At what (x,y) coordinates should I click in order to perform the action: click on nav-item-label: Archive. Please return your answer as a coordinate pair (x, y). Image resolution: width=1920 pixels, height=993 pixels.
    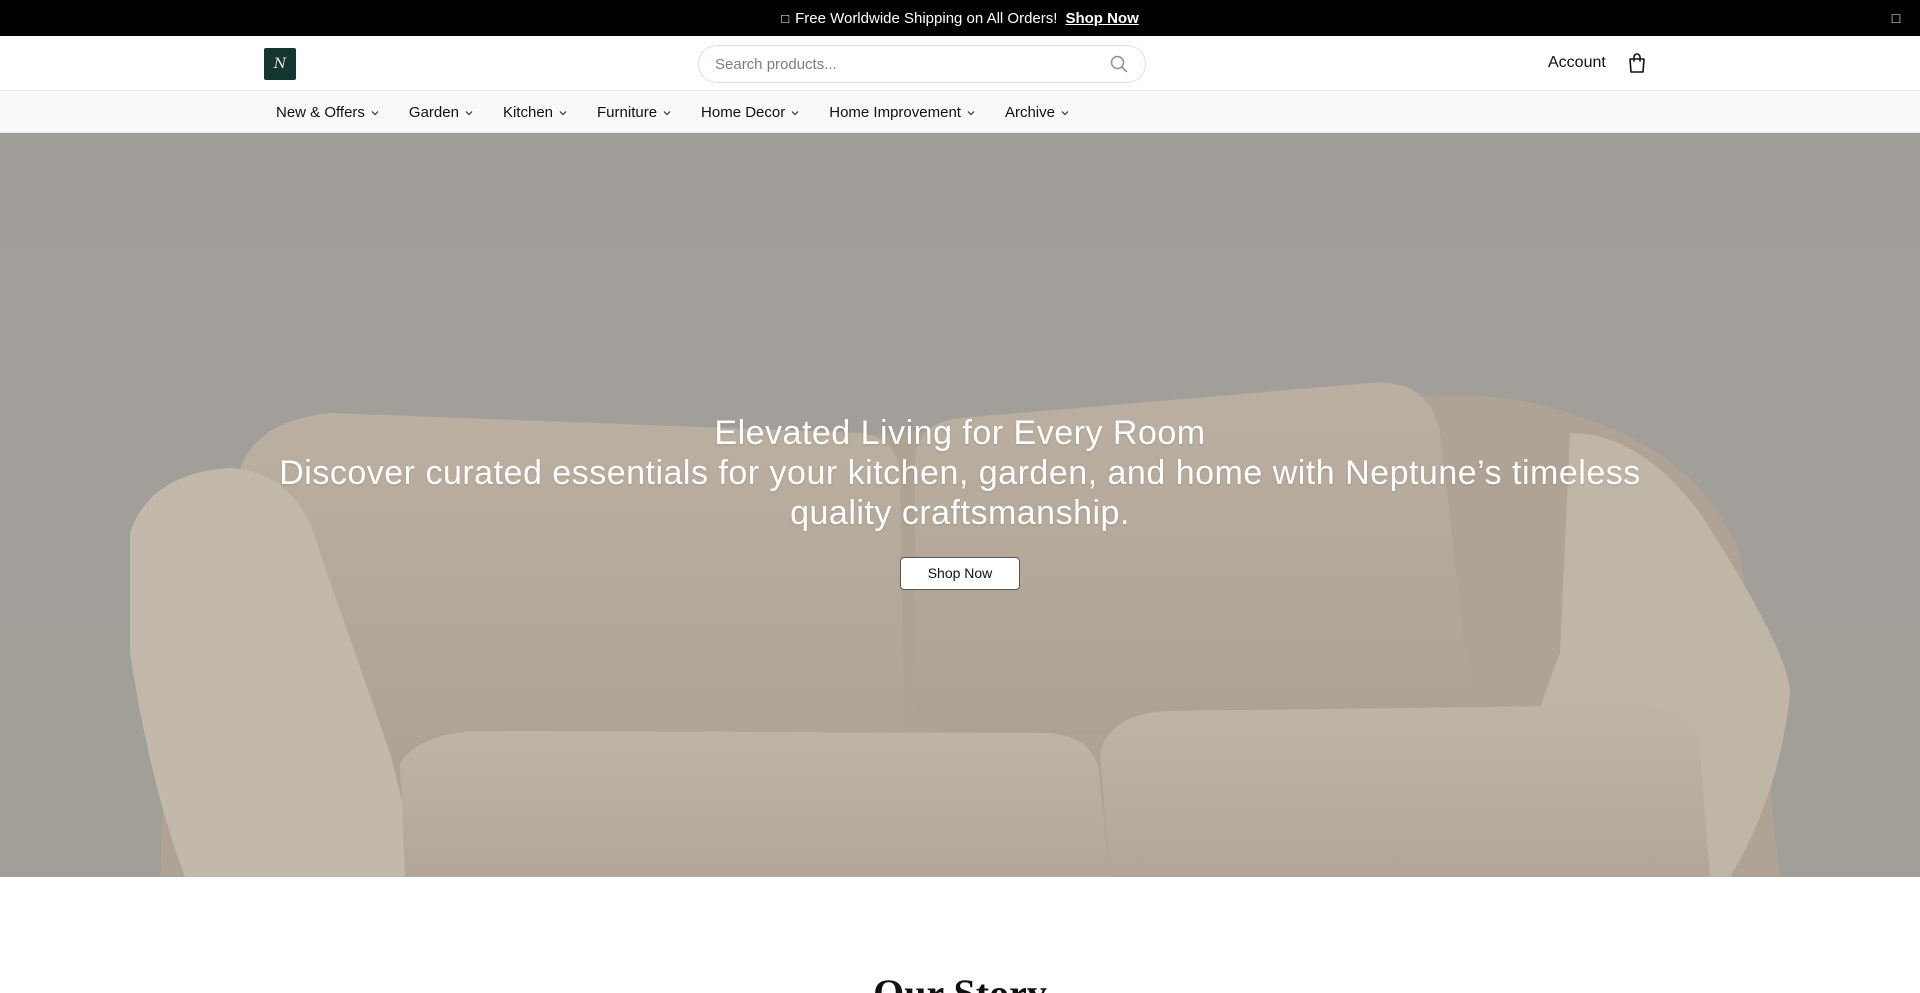
    Looking at the image, I should click on (1029, 112).